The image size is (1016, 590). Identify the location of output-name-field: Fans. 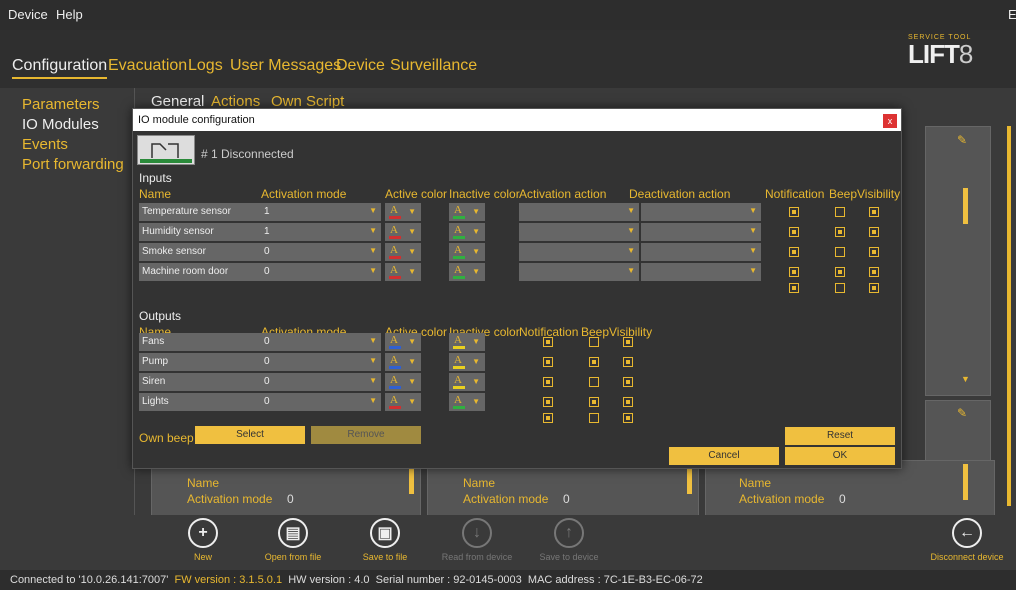
(200, 342).